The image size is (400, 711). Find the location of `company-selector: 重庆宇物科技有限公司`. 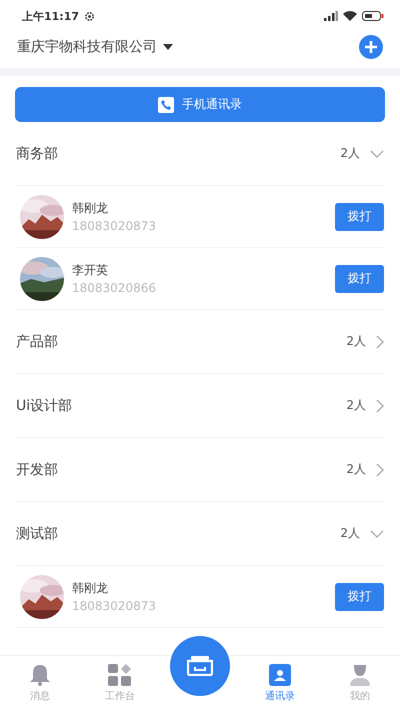

company-selector: 重庆宇物科技有限公司 is located at coordinates (87, 47).